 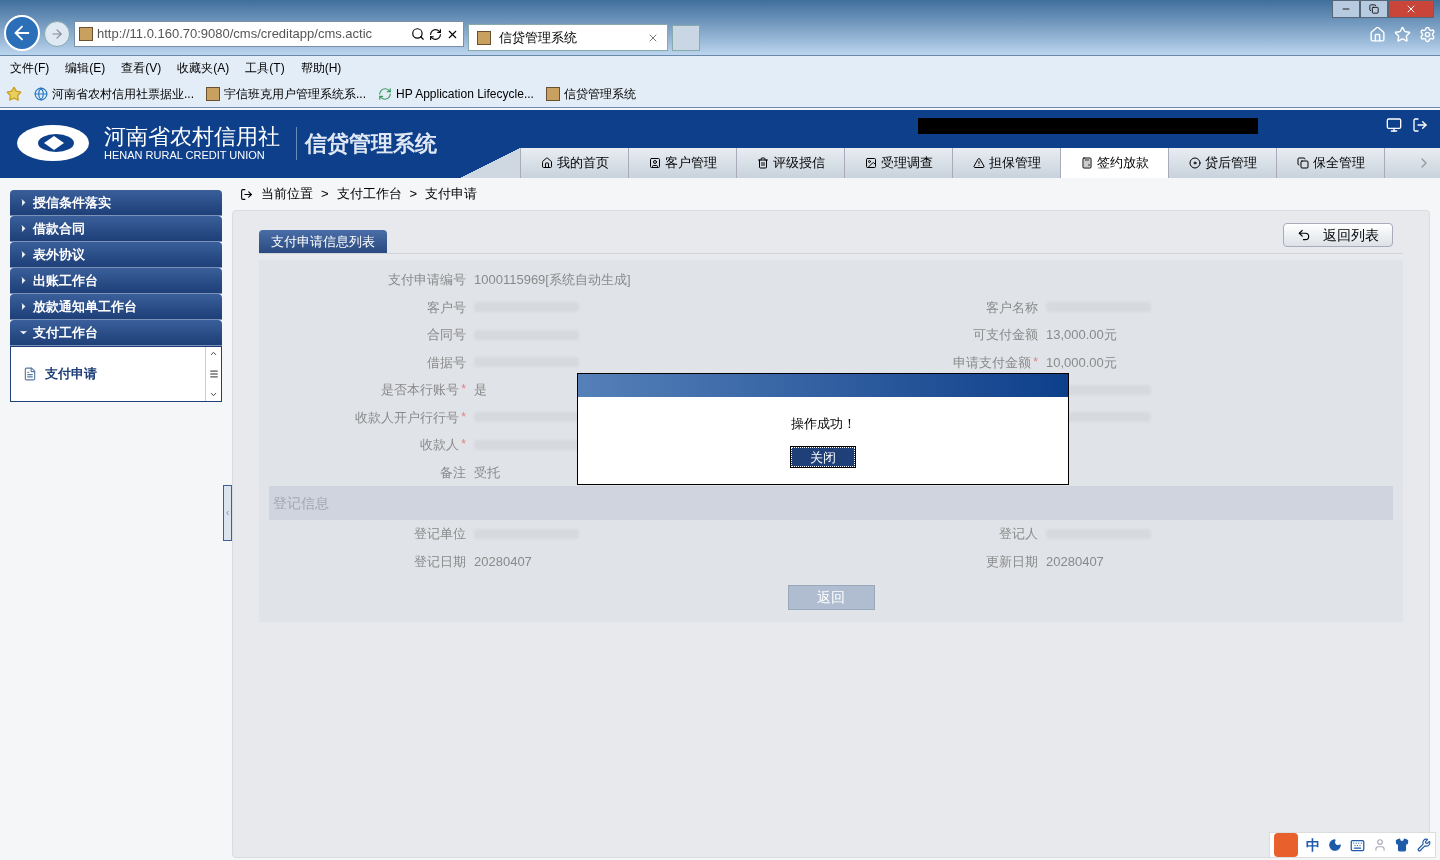 I want to click on menu-item: 工具(T), so click(x=265, y=68).